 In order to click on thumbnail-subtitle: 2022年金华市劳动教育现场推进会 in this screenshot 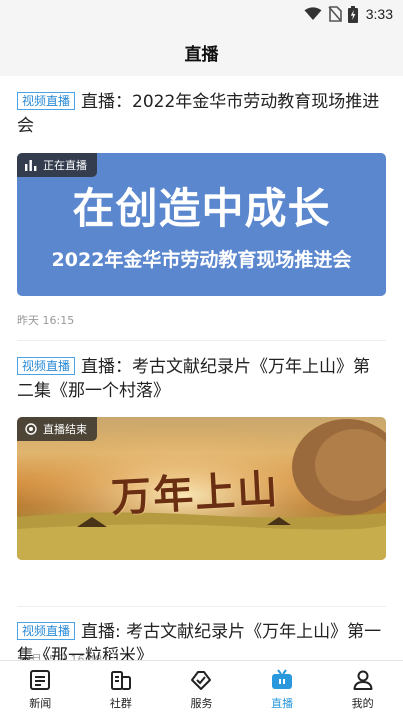, I will do `click(201, 260)`.